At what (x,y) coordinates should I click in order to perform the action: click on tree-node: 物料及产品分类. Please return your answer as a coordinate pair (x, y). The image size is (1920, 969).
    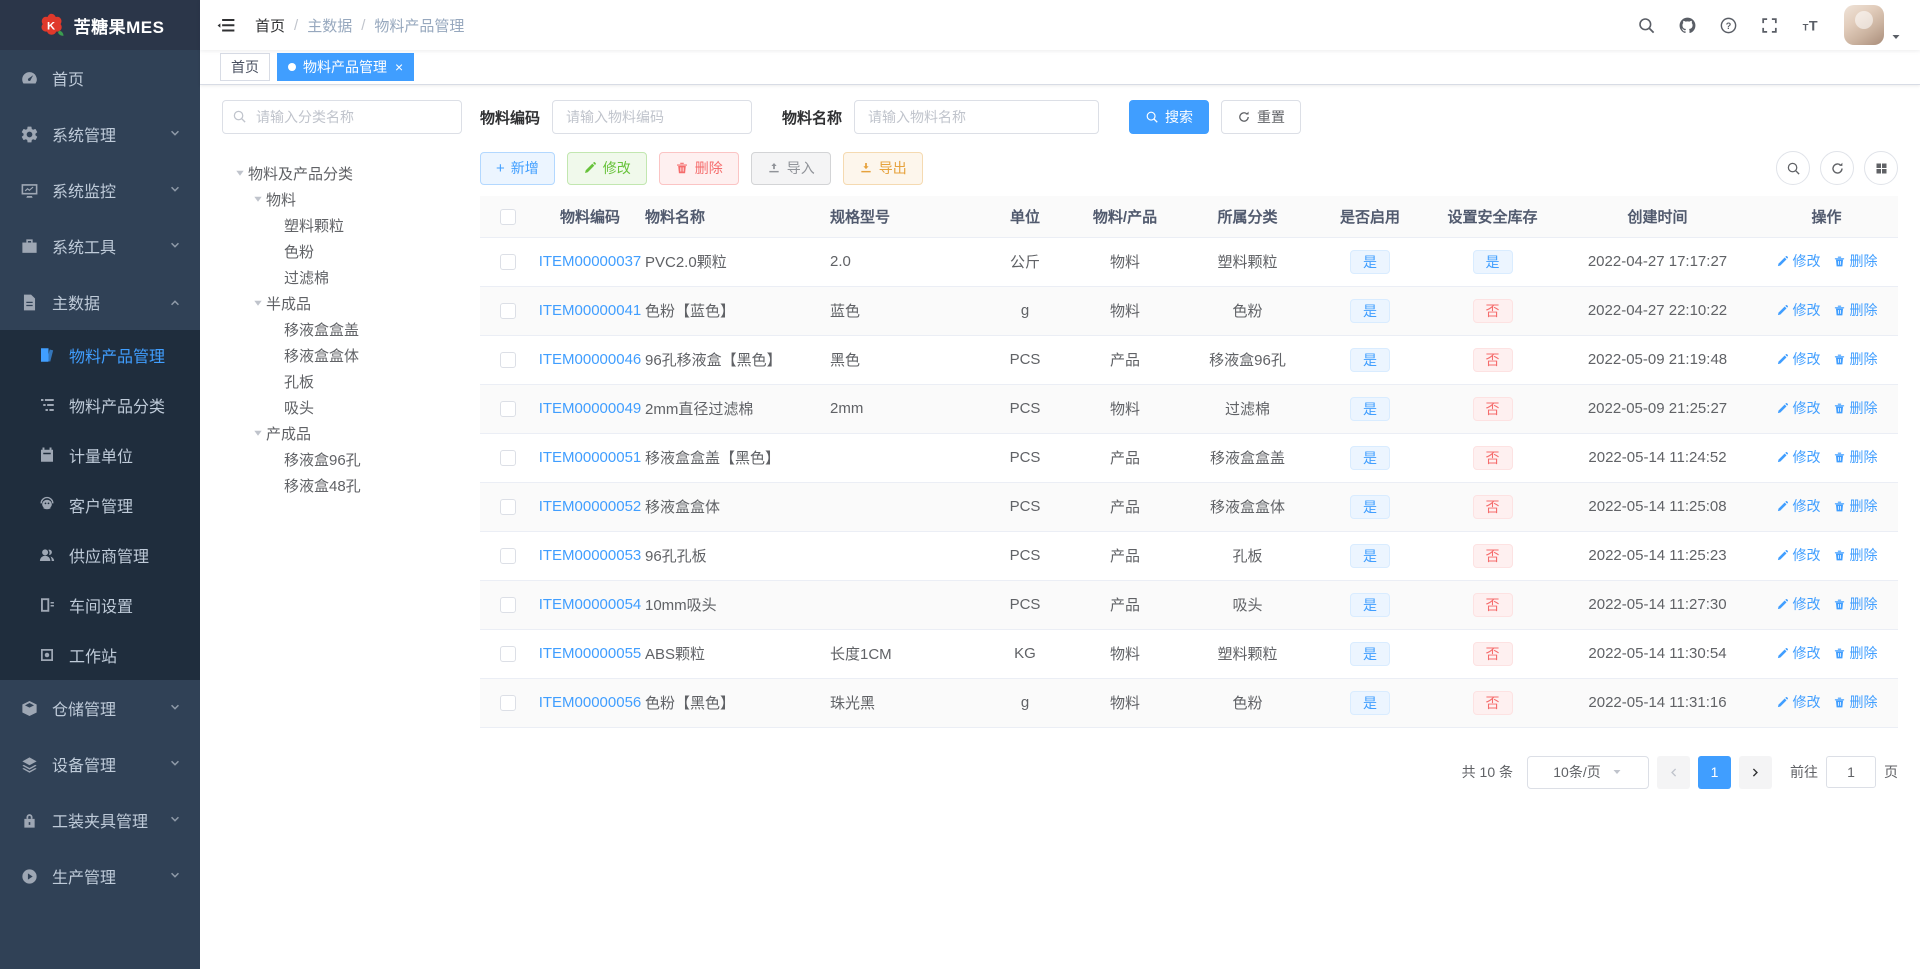
    Looking at the image, I should click on (342, 173).